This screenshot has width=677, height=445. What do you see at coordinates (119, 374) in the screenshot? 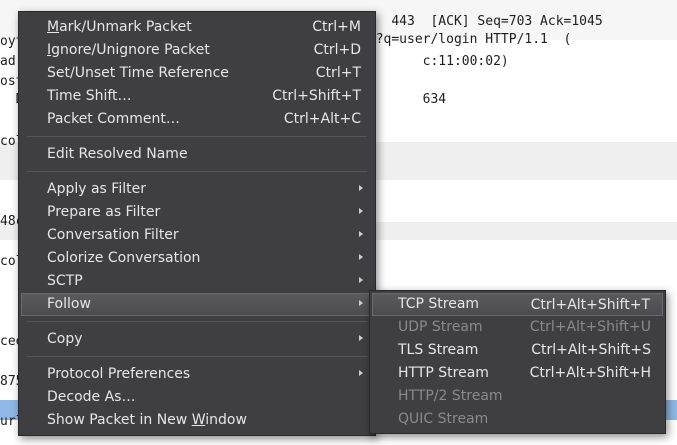
I see `menu-item-label: Protocol Preferences` at bounding box center [119, 374].